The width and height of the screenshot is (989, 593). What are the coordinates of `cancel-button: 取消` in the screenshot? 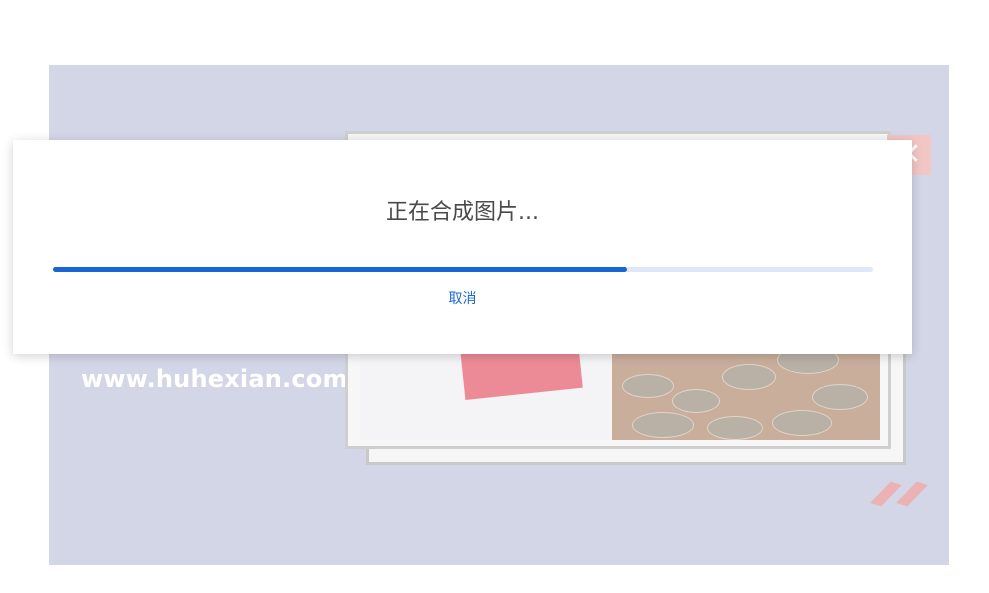 It's located at (462, 298).